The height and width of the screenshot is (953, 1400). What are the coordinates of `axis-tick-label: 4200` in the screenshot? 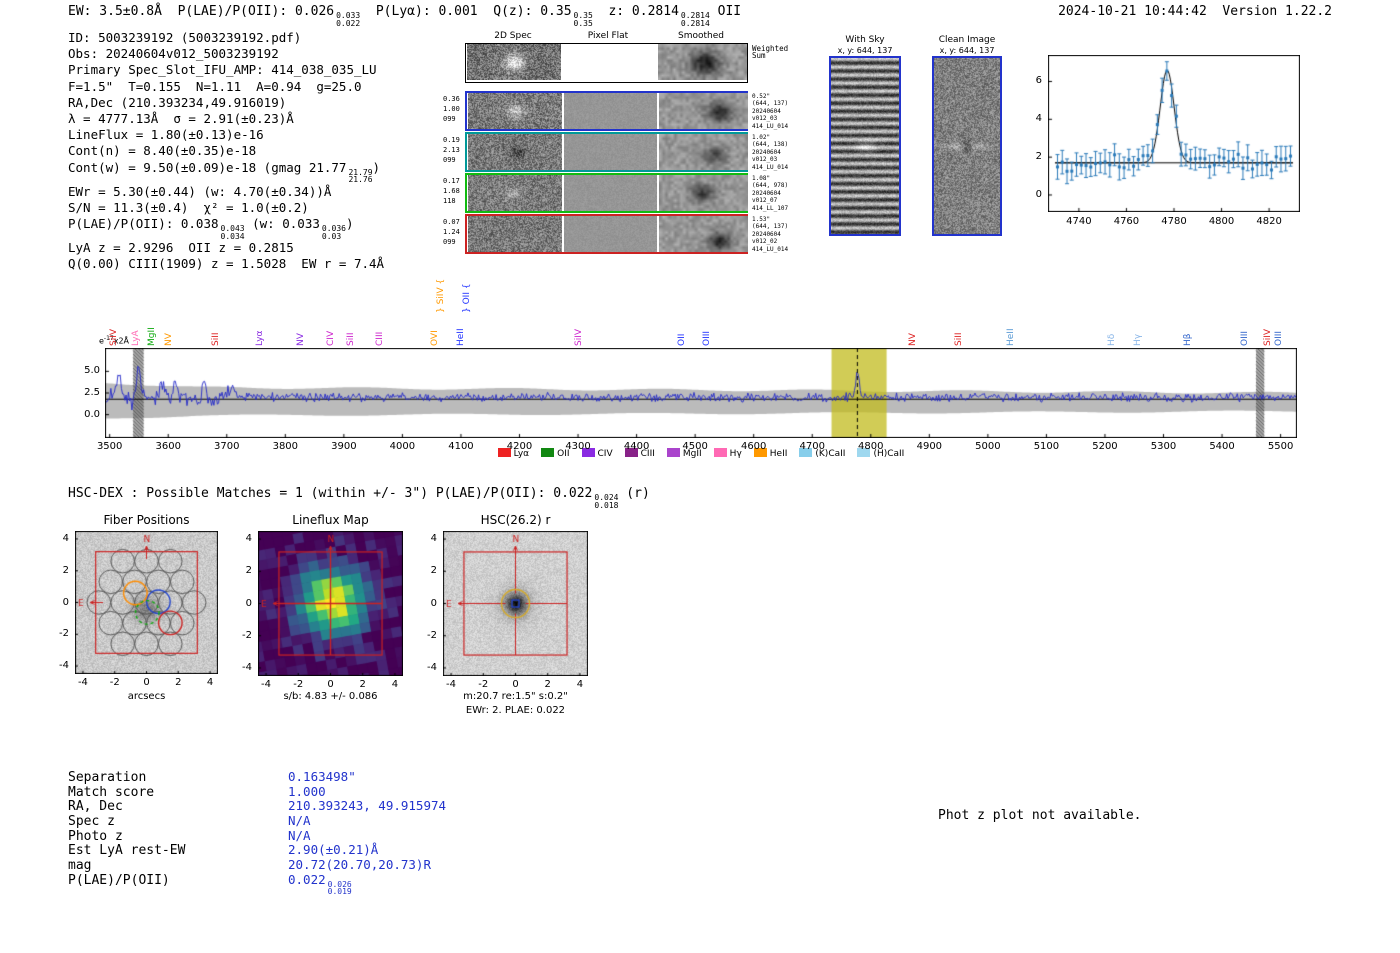 It's located at (519, 446).